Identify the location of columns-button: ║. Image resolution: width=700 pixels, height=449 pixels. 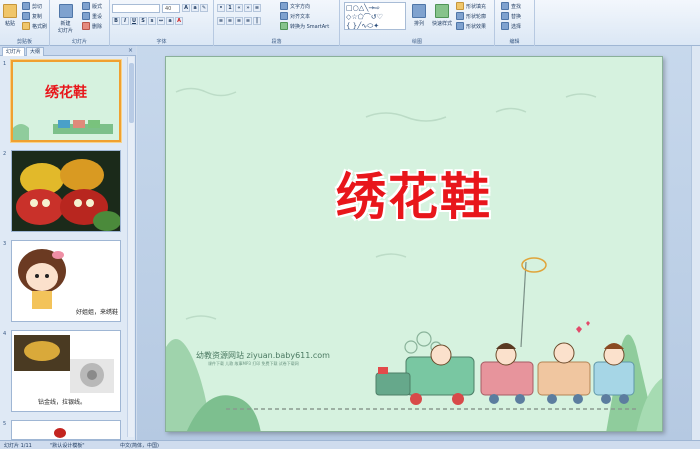
(257, 21).